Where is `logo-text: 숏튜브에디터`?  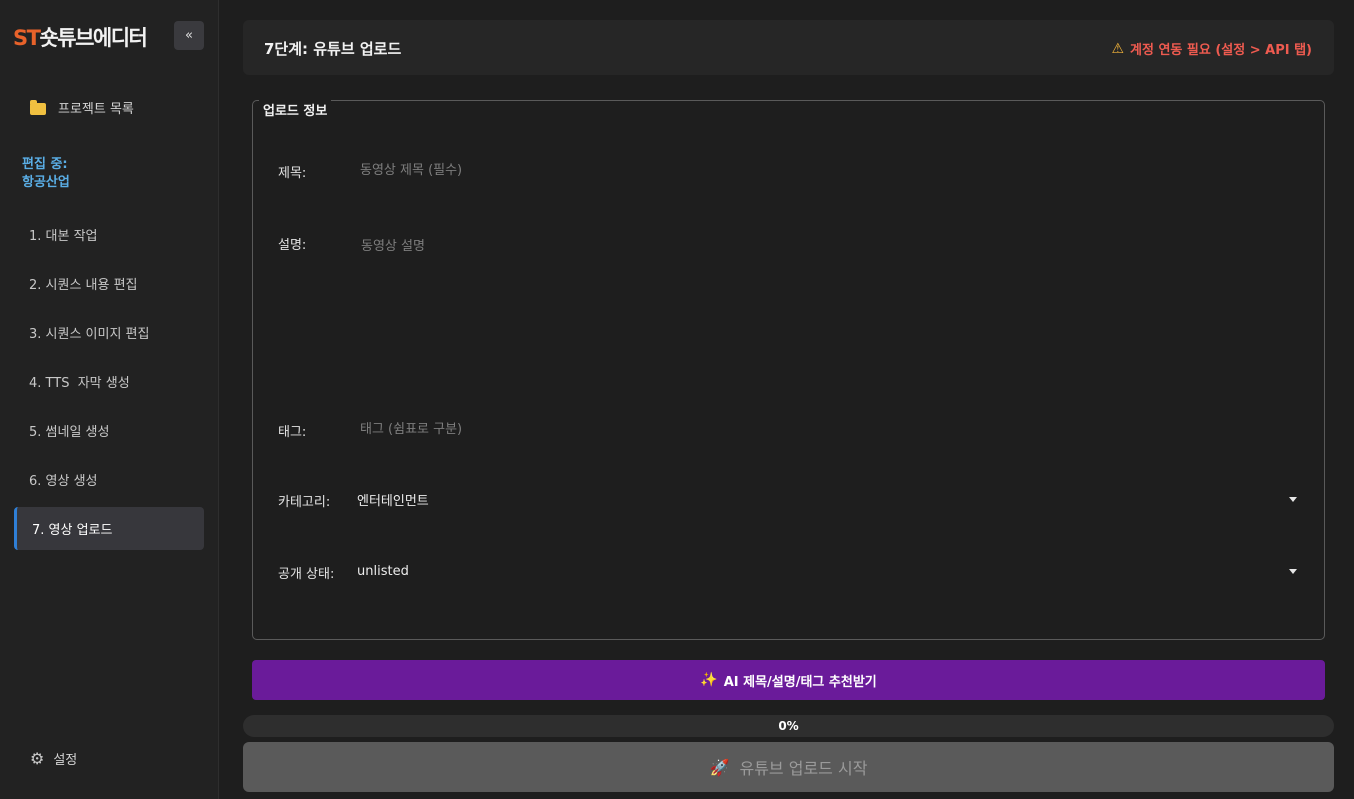
logo-text: 숏튜브에디터 is located at coordinates (93, 38).